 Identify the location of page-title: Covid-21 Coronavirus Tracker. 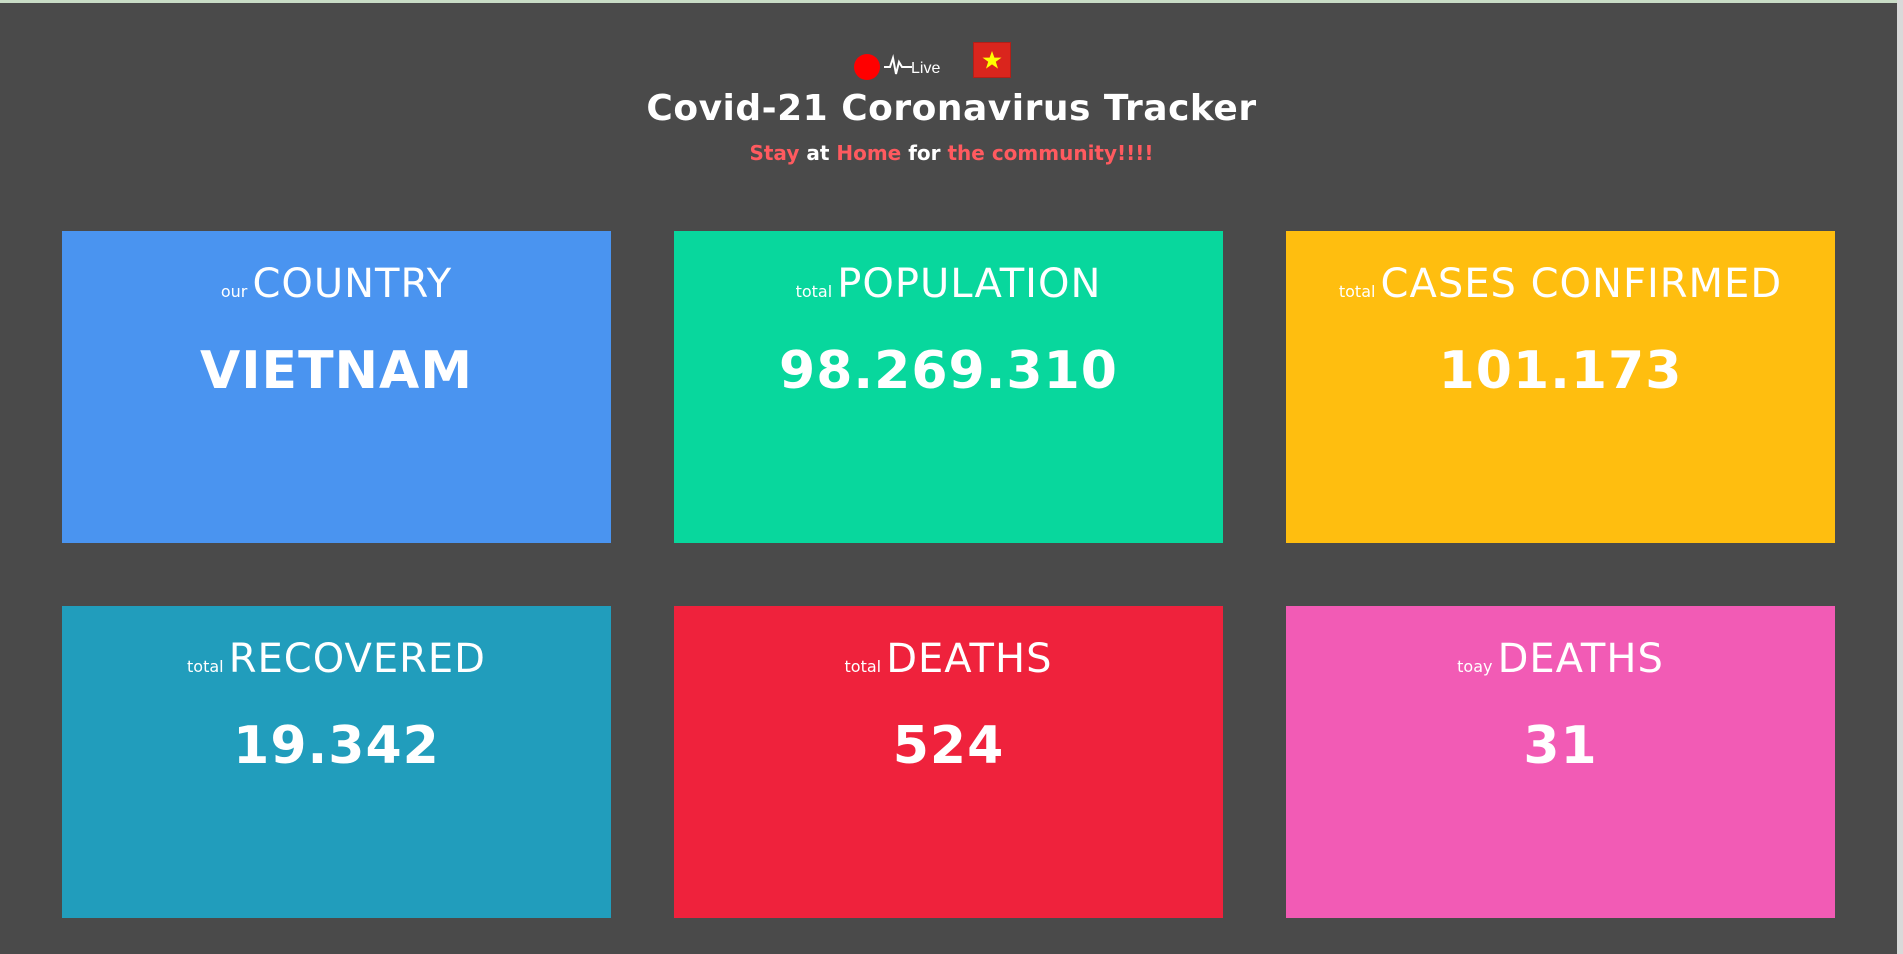
(951, 108).